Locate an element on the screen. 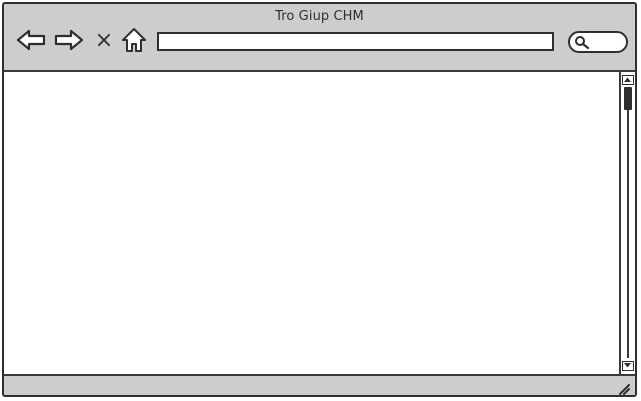  home-button is located at coordinates (134, 40).